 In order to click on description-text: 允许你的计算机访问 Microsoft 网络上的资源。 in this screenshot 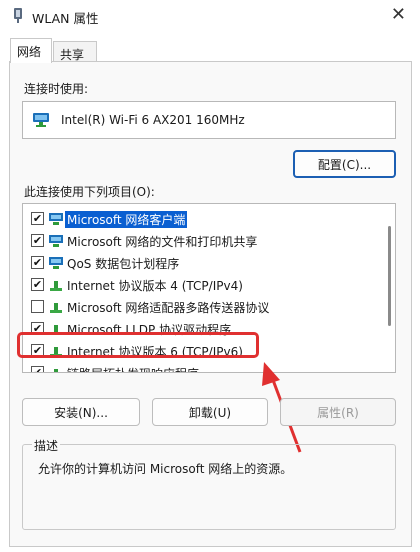, I will do `click(165, 469)`.